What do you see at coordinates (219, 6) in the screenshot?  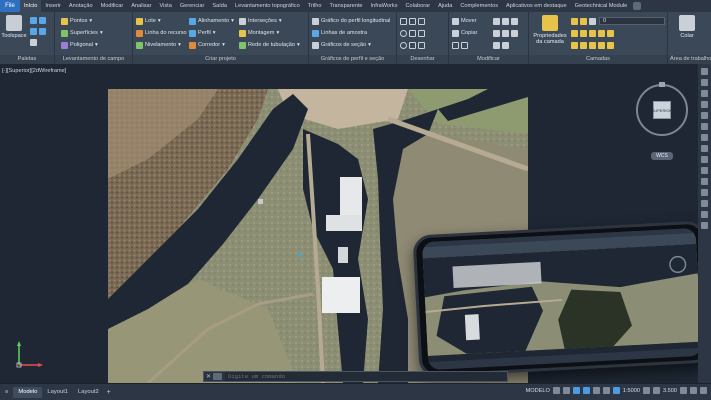 I see `tab-saida: Saída` at bounding box center [219, 6].